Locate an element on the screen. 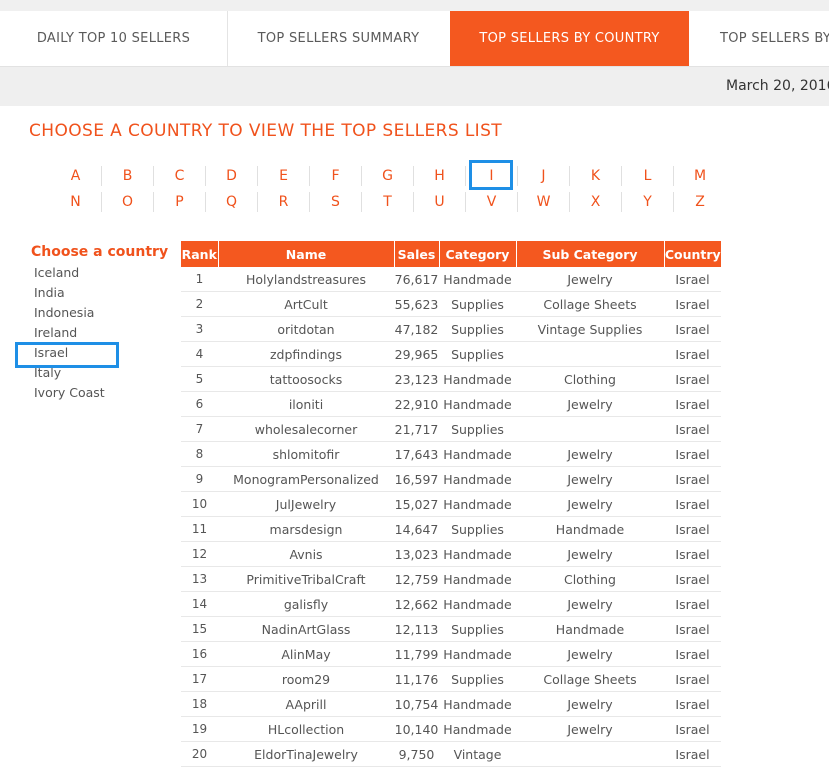 This screenshot has width=829, height=774. cell-name: wholesalecorner is located at coordinates (306, 429).